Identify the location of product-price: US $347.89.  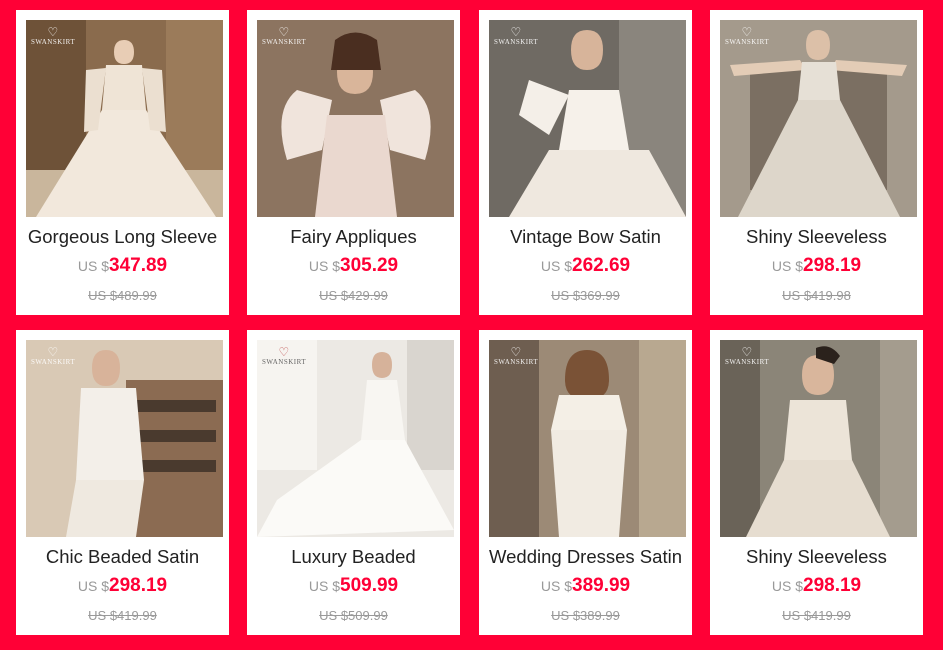
(122, 265).